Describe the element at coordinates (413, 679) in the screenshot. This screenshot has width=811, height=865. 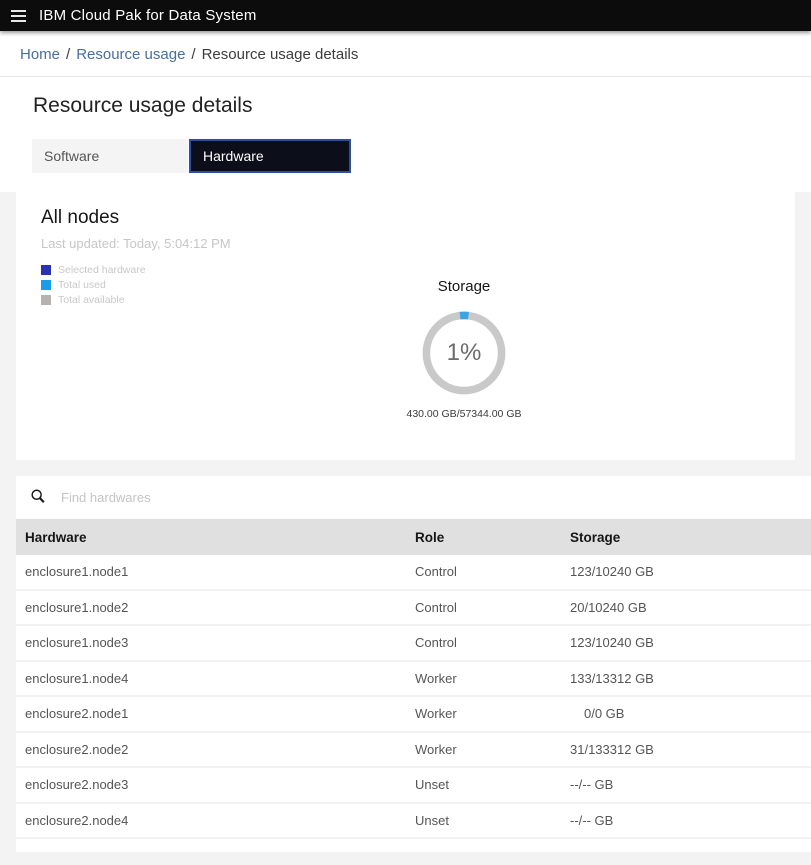
I see `table-row: enclosure1.node4 Worker 133/13312 GB` at that location.